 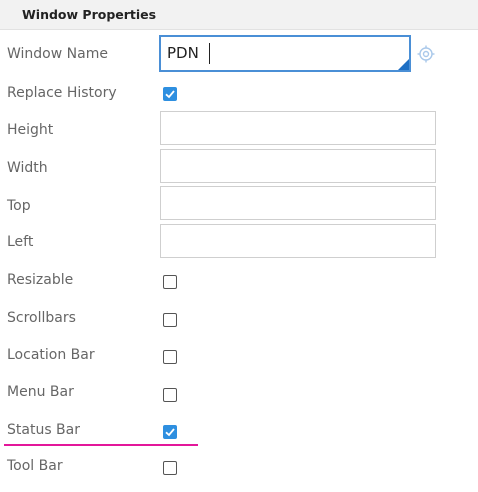 What do you see at coordinates (298, 166) in the screenshot?
I see `width-input` at bounding box center [298, 166].